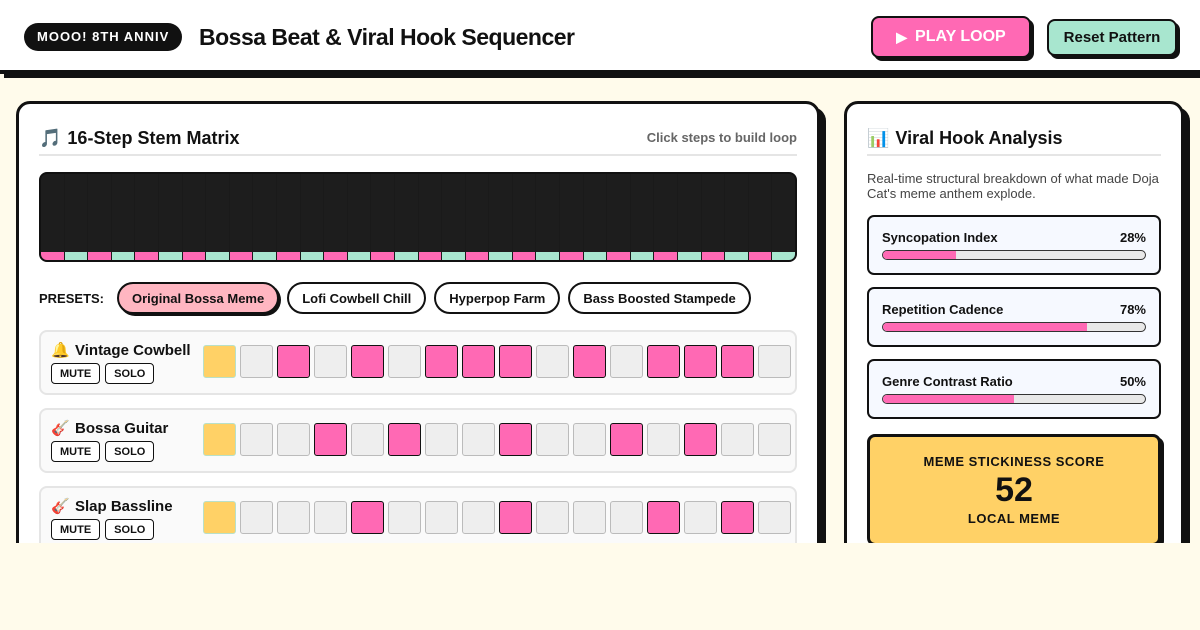 This screenshot has height=630, width=1200. What do you see at coordinates (357, 298) in the screenshot?
I see `preset-button: Lofi Cowbell Chill` at bounding box center [357, 298].